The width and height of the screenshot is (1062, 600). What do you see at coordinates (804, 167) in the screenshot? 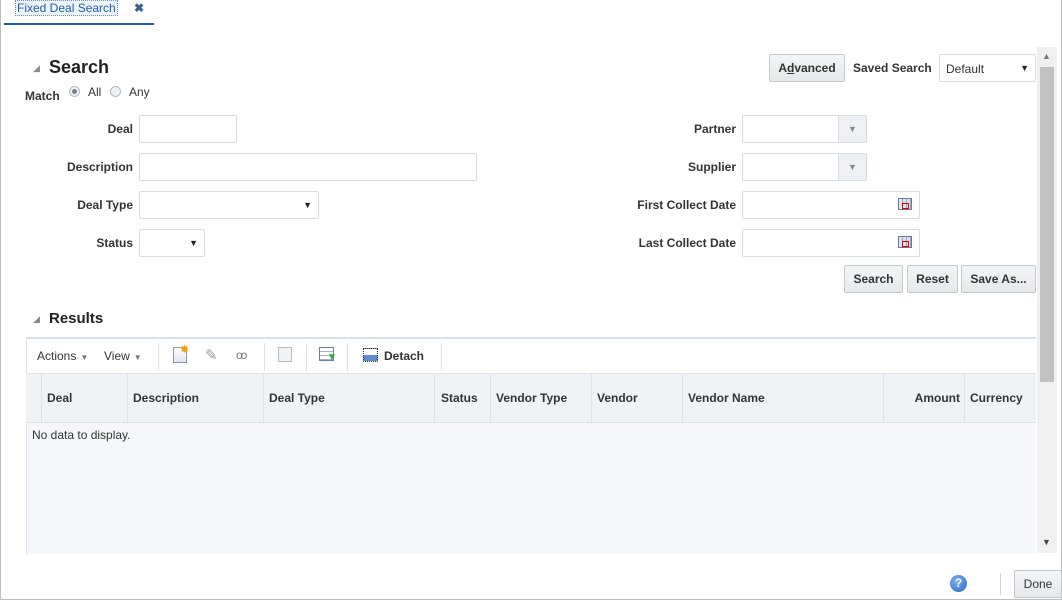
I see `supplier-combobox: ▼` at bounding box center [804, 167].